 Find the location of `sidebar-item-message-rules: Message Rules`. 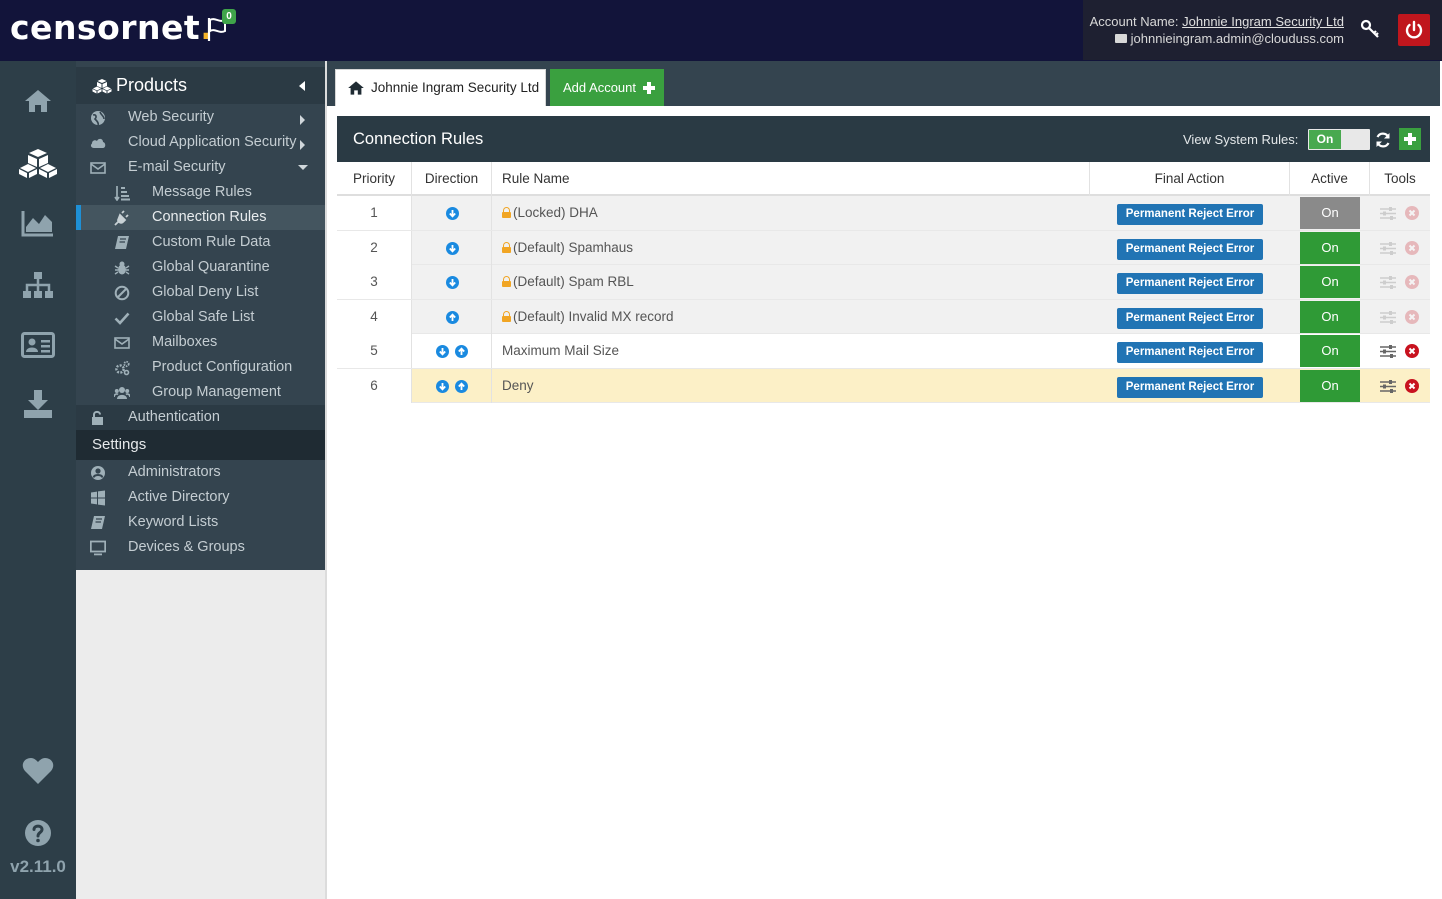

sidebar-item-message-rules: Message Rules is located at coordinates (200, 192).